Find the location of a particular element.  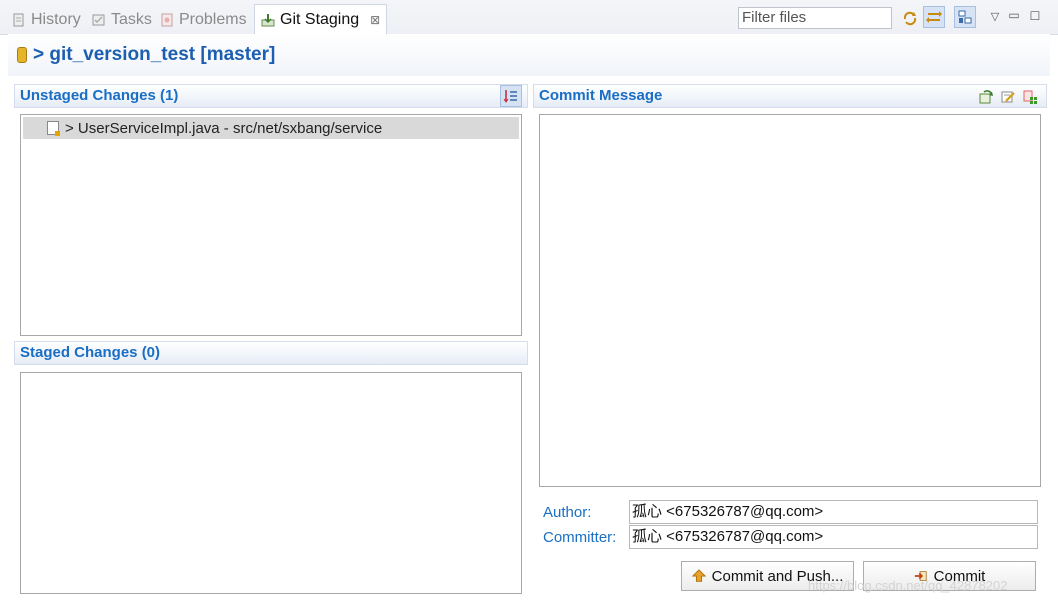

committer-field: 孤心 <675326787@qq.com> is located at coordinates (833, 537).